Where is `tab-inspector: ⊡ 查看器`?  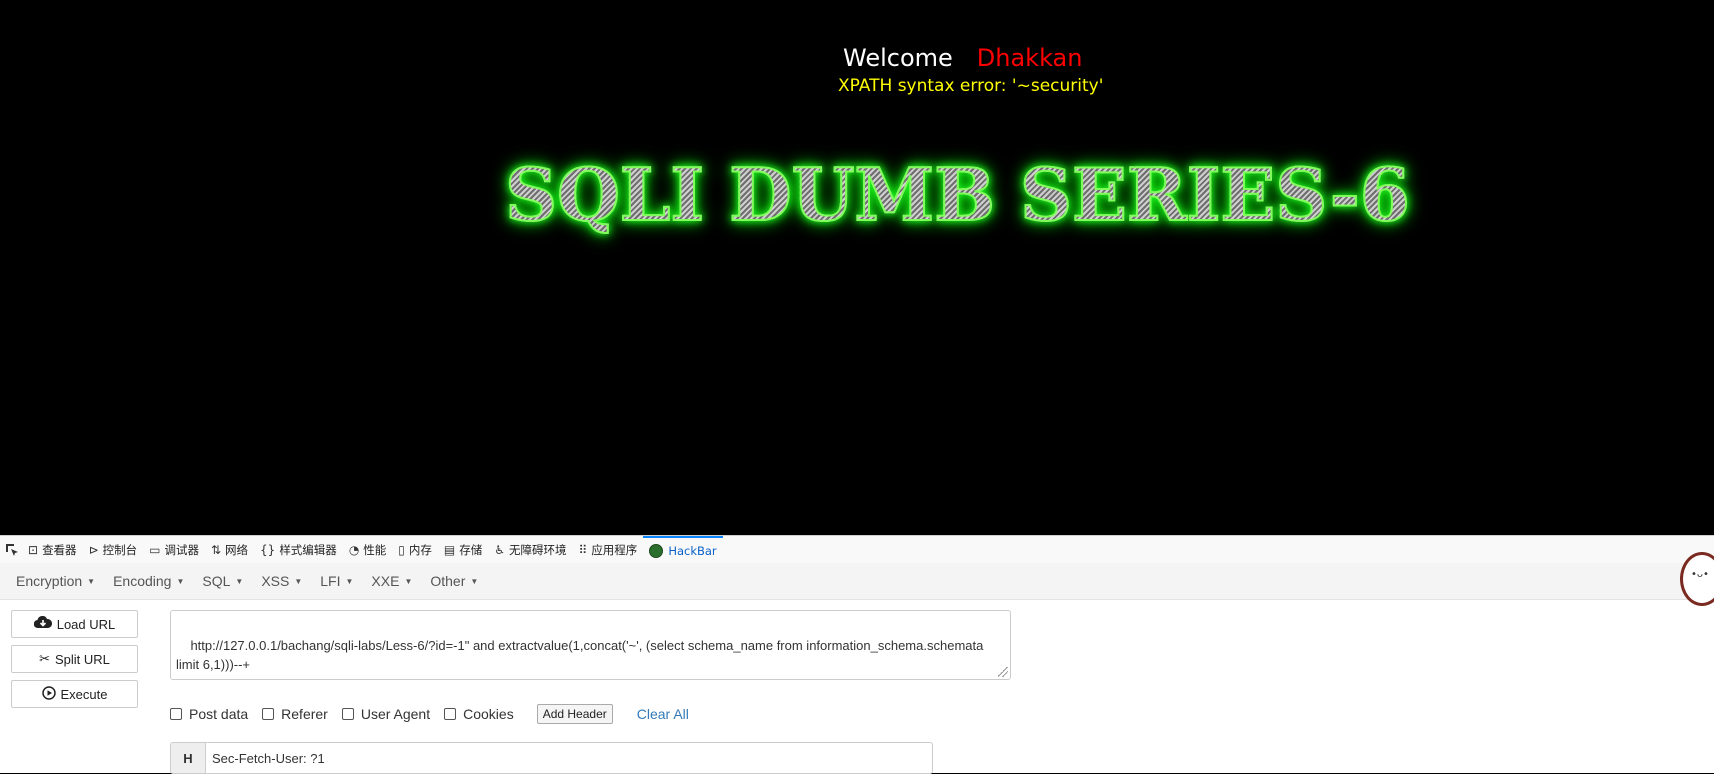
tab-inspector: ⊡ 查看器 is located at coordinates (52, 549).